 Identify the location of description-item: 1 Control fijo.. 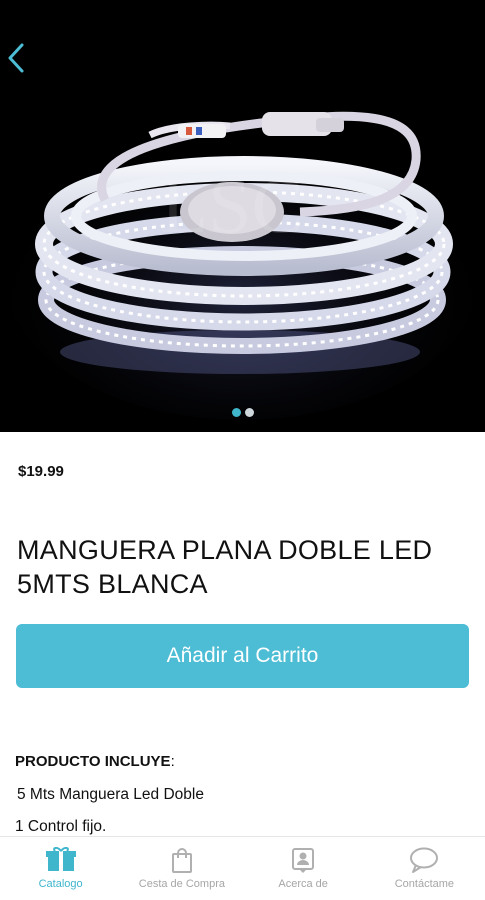
(61, 826).